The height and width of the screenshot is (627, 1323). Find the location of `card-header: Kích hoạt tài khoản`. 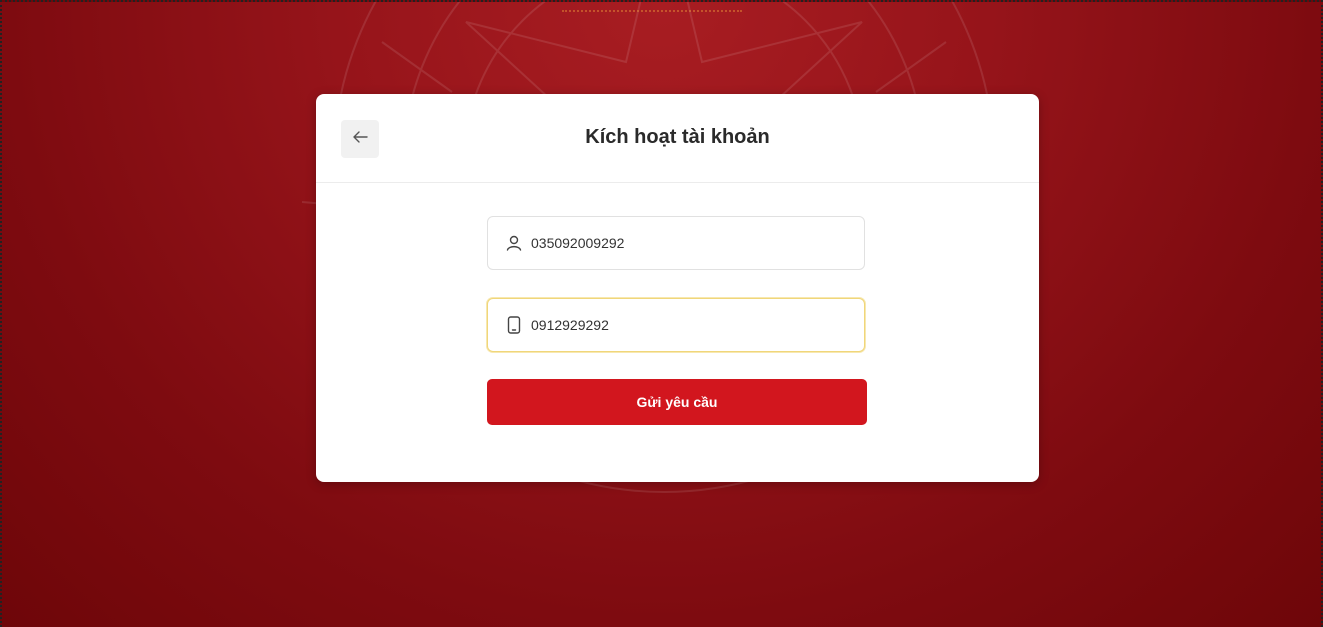

card-header: Kích hoạt tài khoản is located at coordinates (677, 138).